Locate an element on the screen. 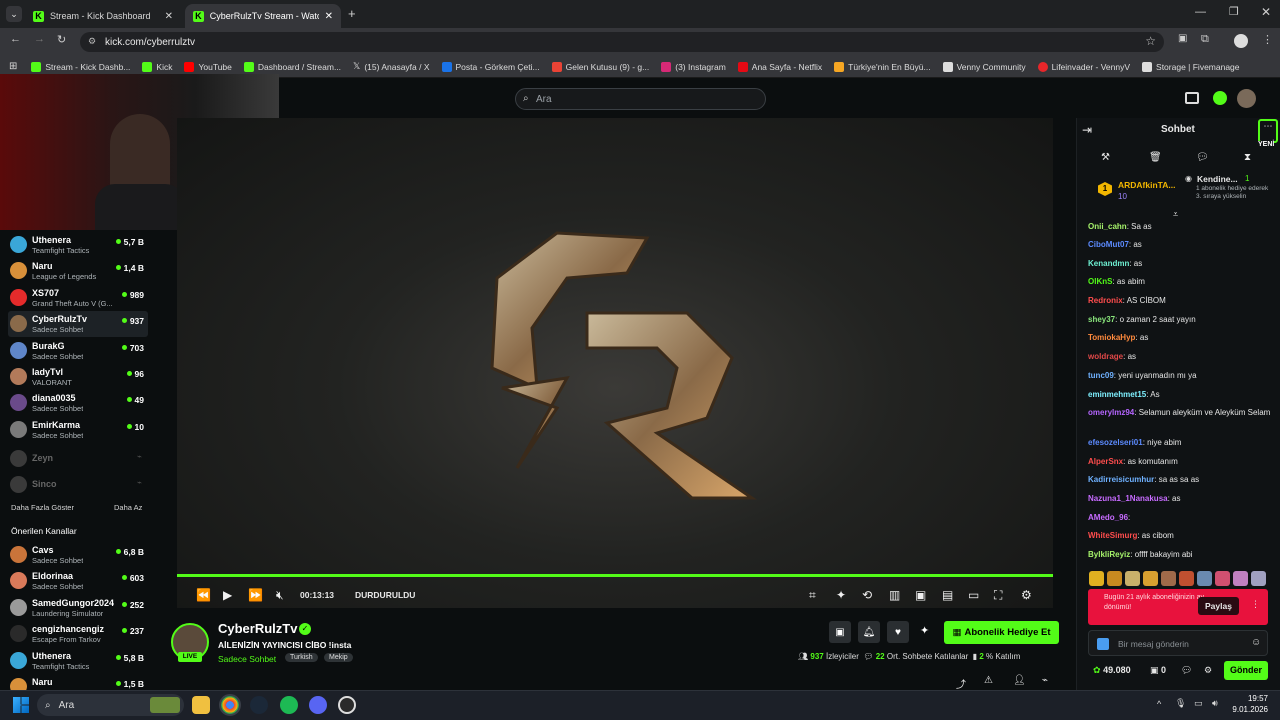  sidebar-item-cengizhancengiz: cengizhancengiz Escape From Tarkov 237 is located at coordinates (78, 634).